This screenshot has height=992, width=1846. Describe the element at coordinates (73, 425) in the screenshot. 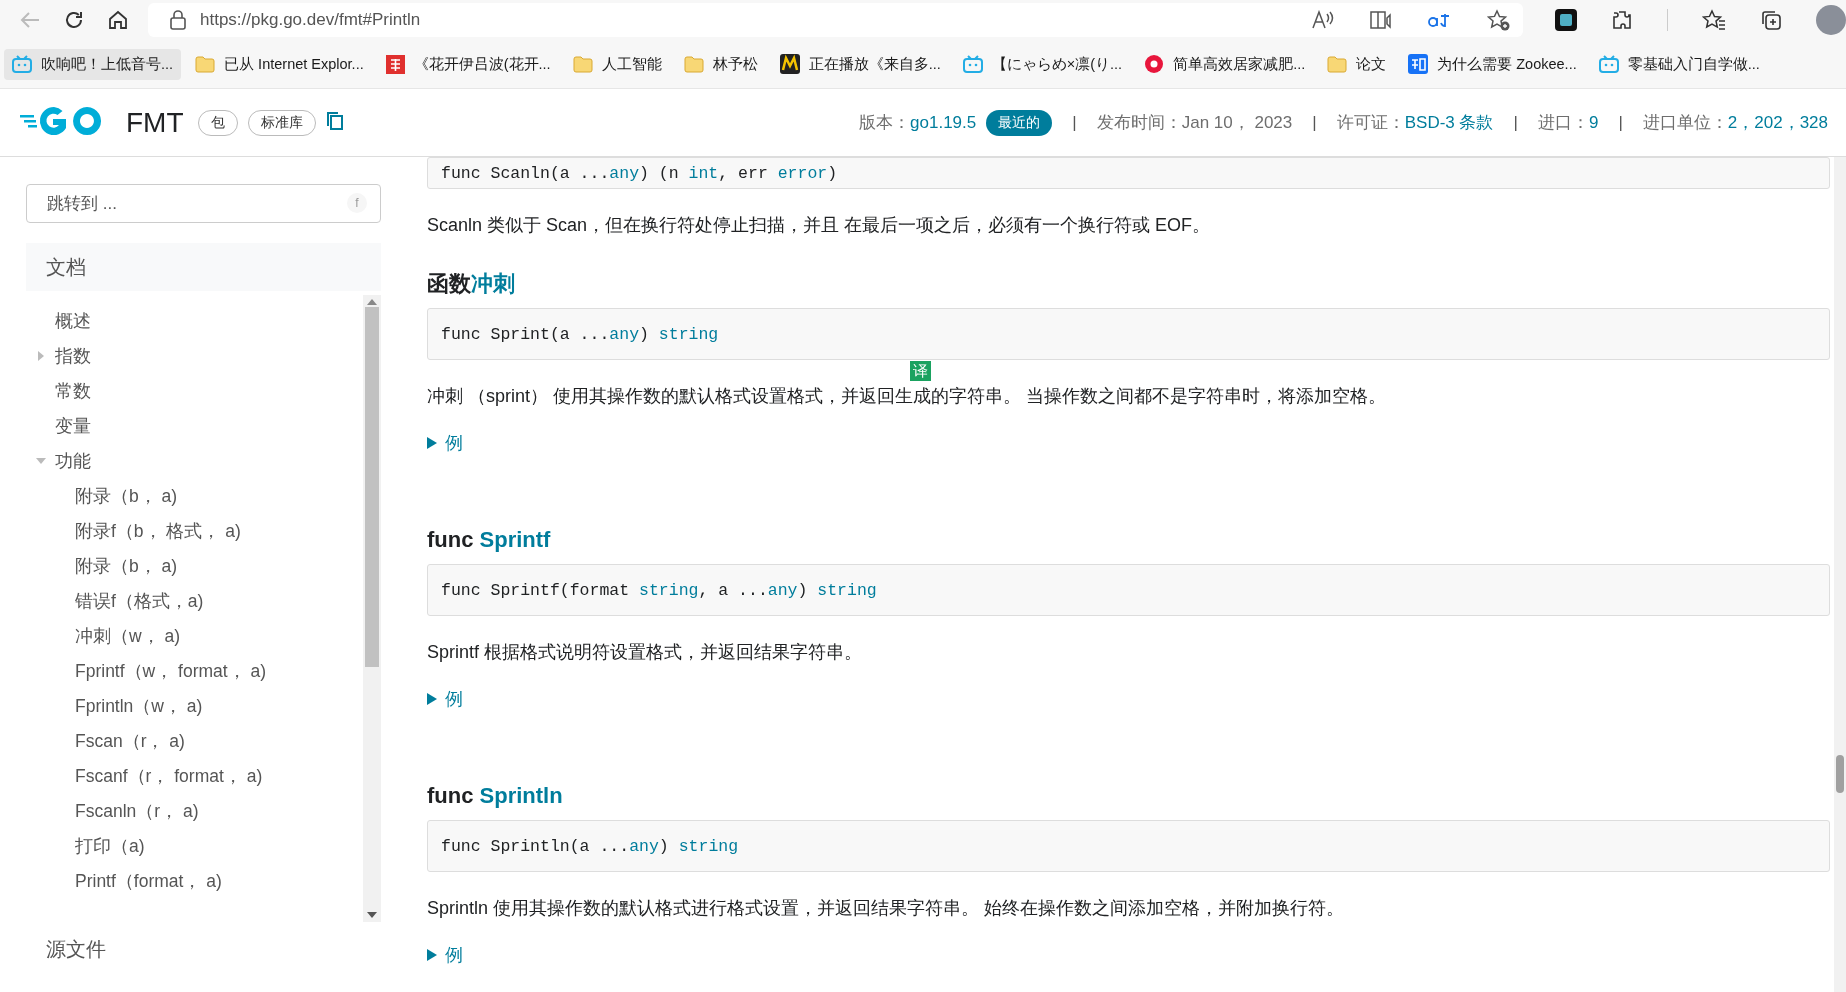

I see `nav-item: 变量` at that location.